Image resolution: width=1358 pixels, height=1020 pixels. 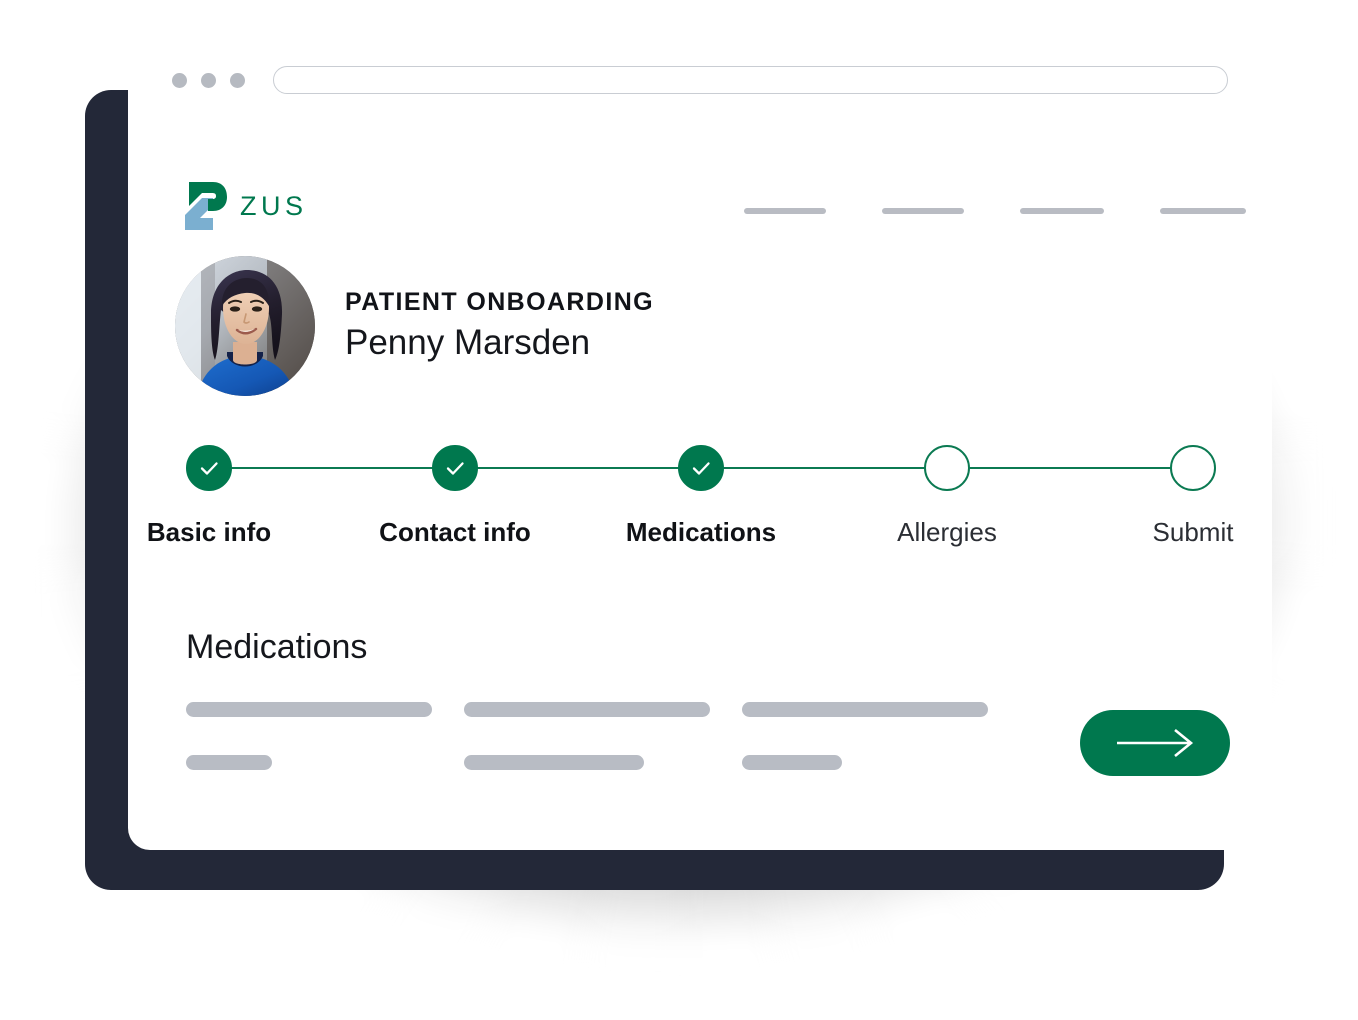 I want to click on brand-wordmark: ZUS, so click(x=274, y=205).